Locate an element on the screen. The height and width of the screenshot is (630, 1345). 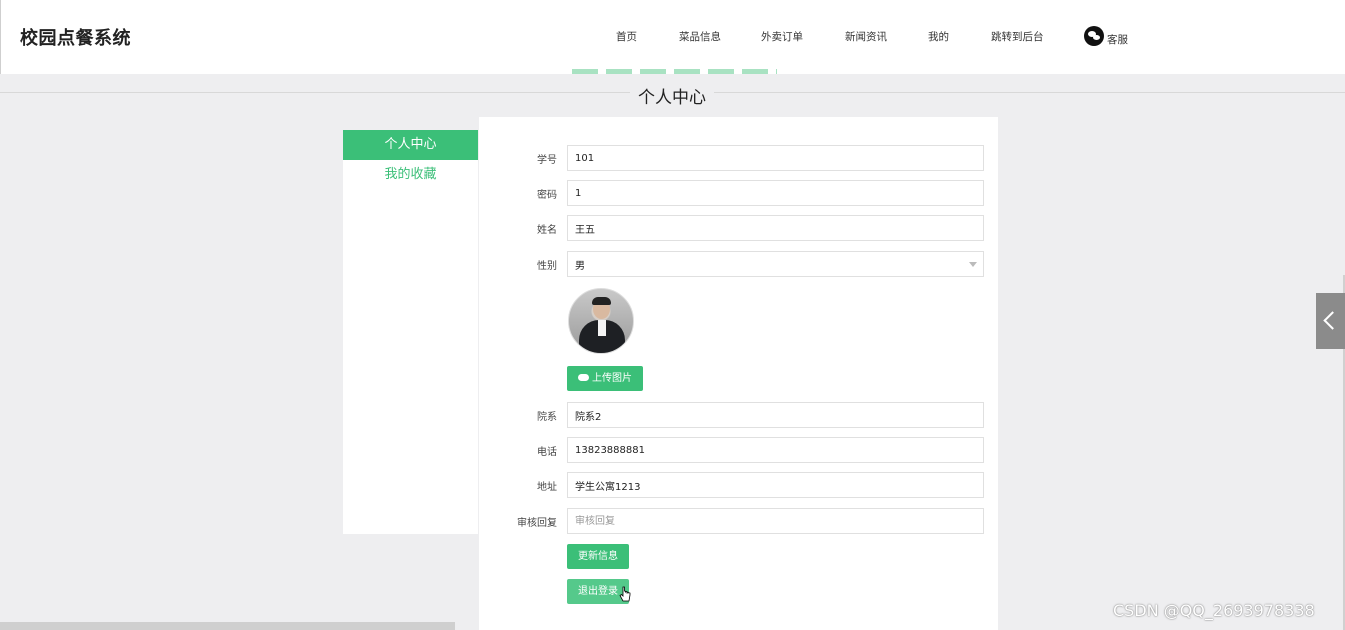
sidebar-item-favorites: 我的收藏 is located at coordinates (410, 175).